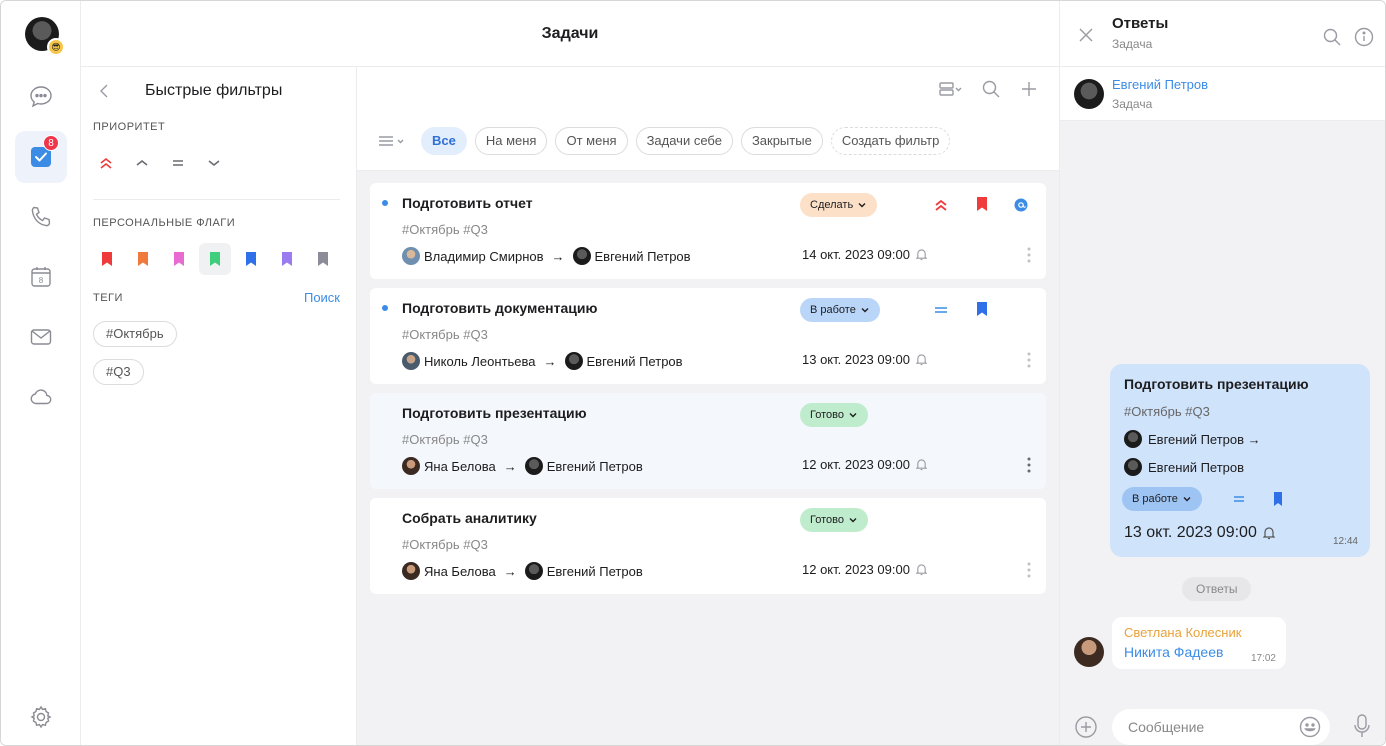 The image size is (1386, 746). I want to click on add-icon, so click(1029, 89).